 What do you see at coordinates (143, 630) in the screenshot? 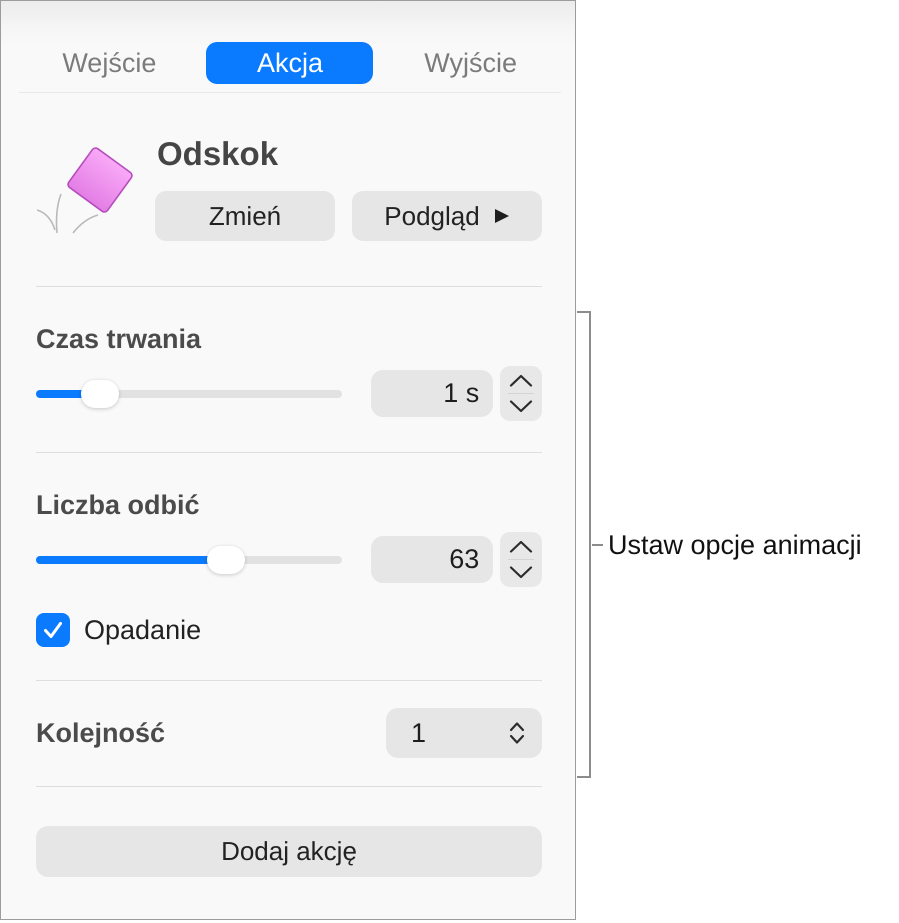
I see `checkbox-label: Opadanie` at bounding box center [143, 630].